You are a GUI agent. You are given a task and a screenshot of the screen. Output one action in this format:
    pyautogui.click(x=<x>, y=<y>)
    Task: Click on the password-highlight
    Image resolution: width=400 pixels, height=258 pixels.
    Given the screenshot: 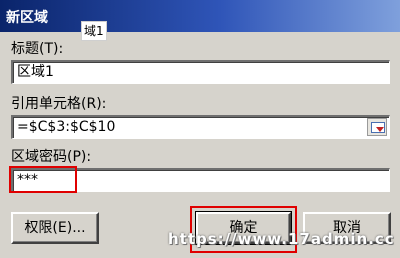 What is the action you would take?
    pyautogui.click(x=43, y=179)
    